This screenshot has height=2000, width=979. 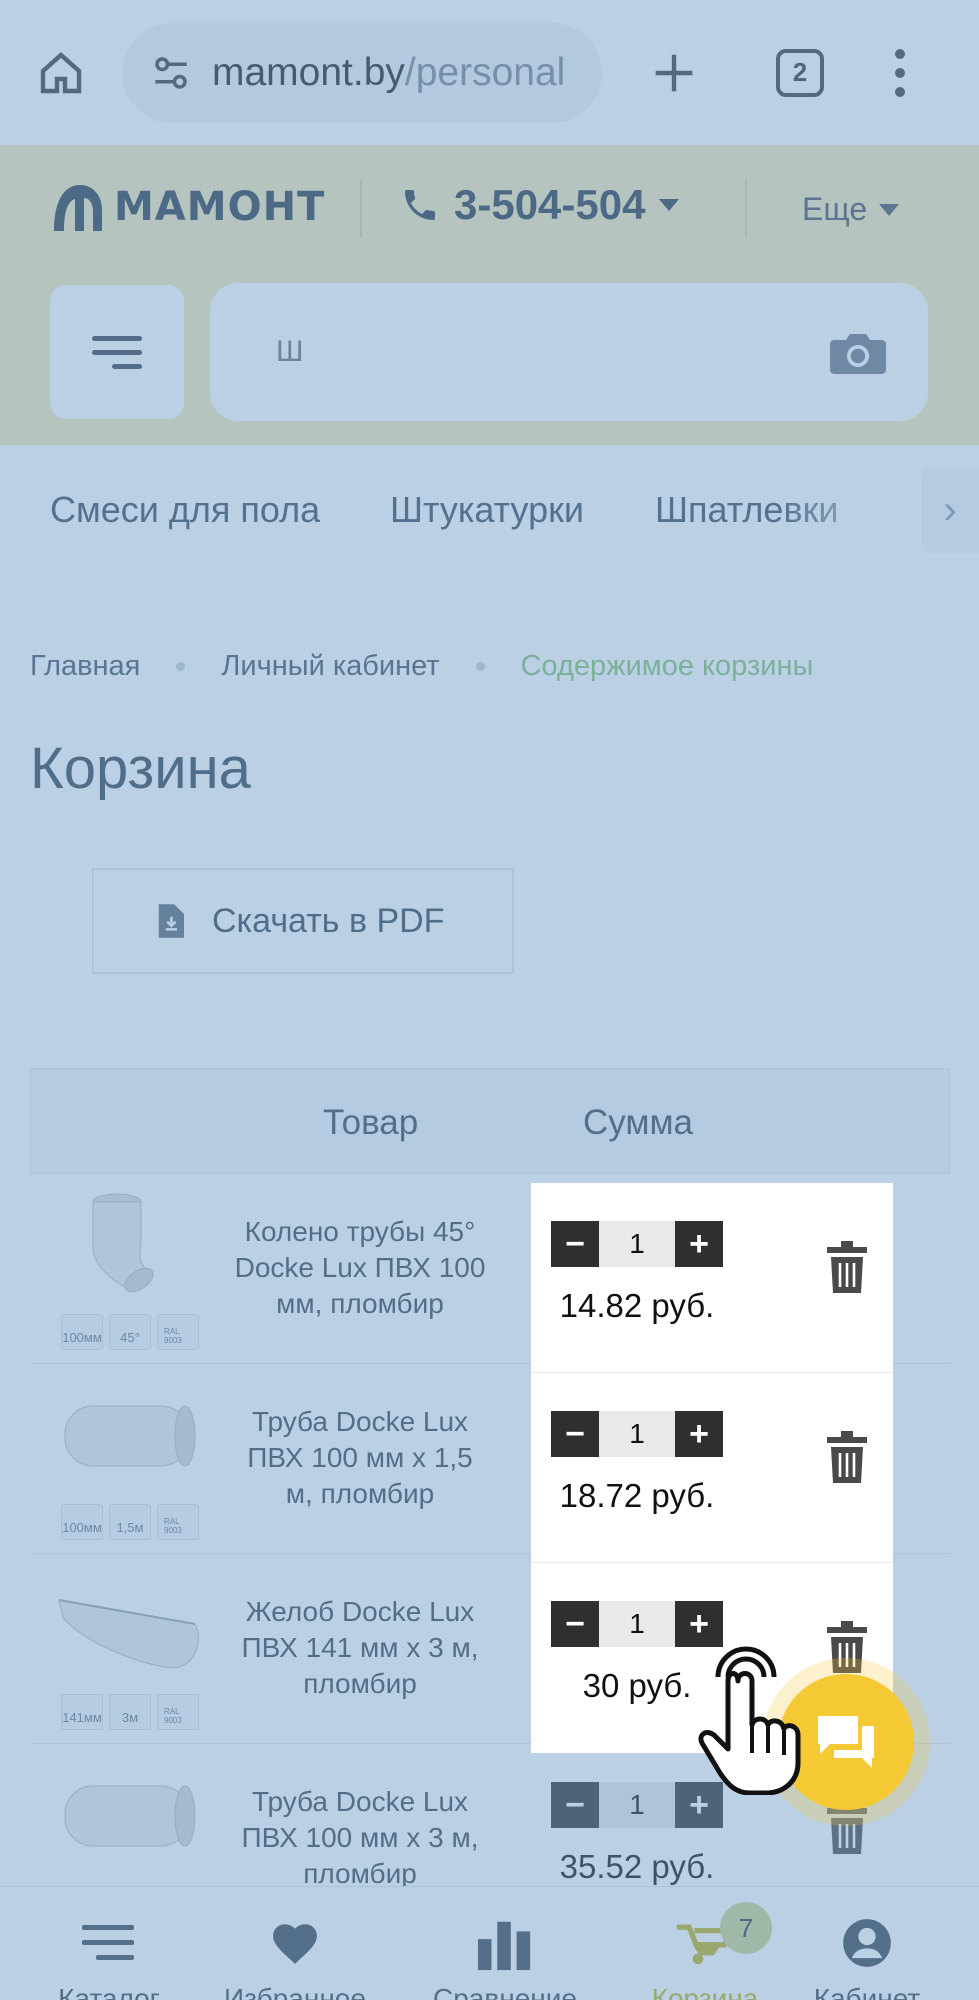 I want to click on category-link: Смеси для пола, so click(x=185, y=510).